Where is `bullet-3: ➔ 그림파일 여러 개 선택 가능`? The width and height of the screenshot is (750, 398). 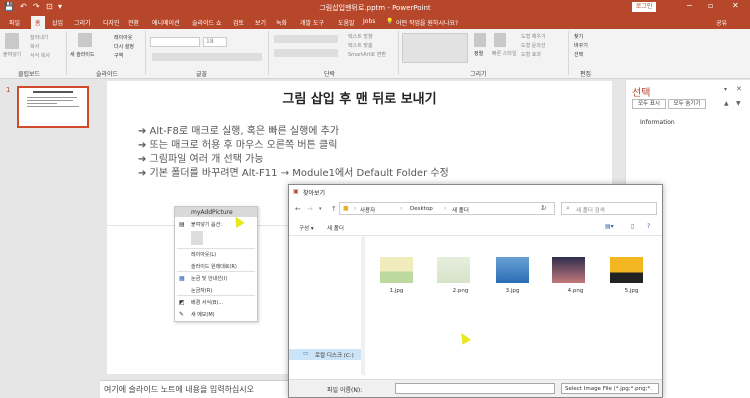
bullet-3: ➔ 그림파일 여러 개 선택 가능 is located at coordinates (200, 157).